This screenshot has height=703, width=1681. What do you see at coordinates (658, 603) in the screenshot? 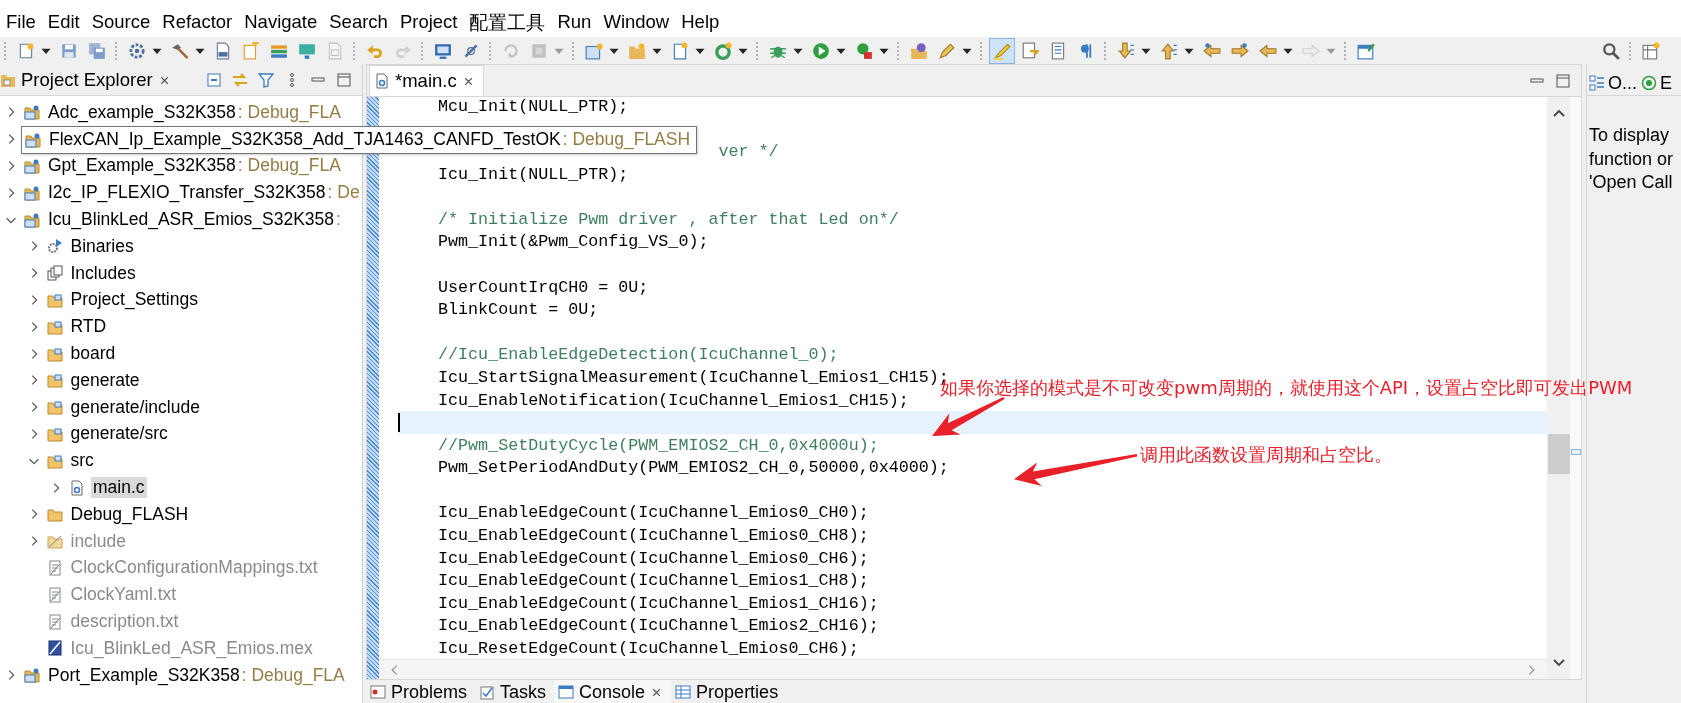
I see `code-text: Icu_EnableEdgeCount(IcuChannel_Emios1_CH16);` at bounding box center [658, 603].